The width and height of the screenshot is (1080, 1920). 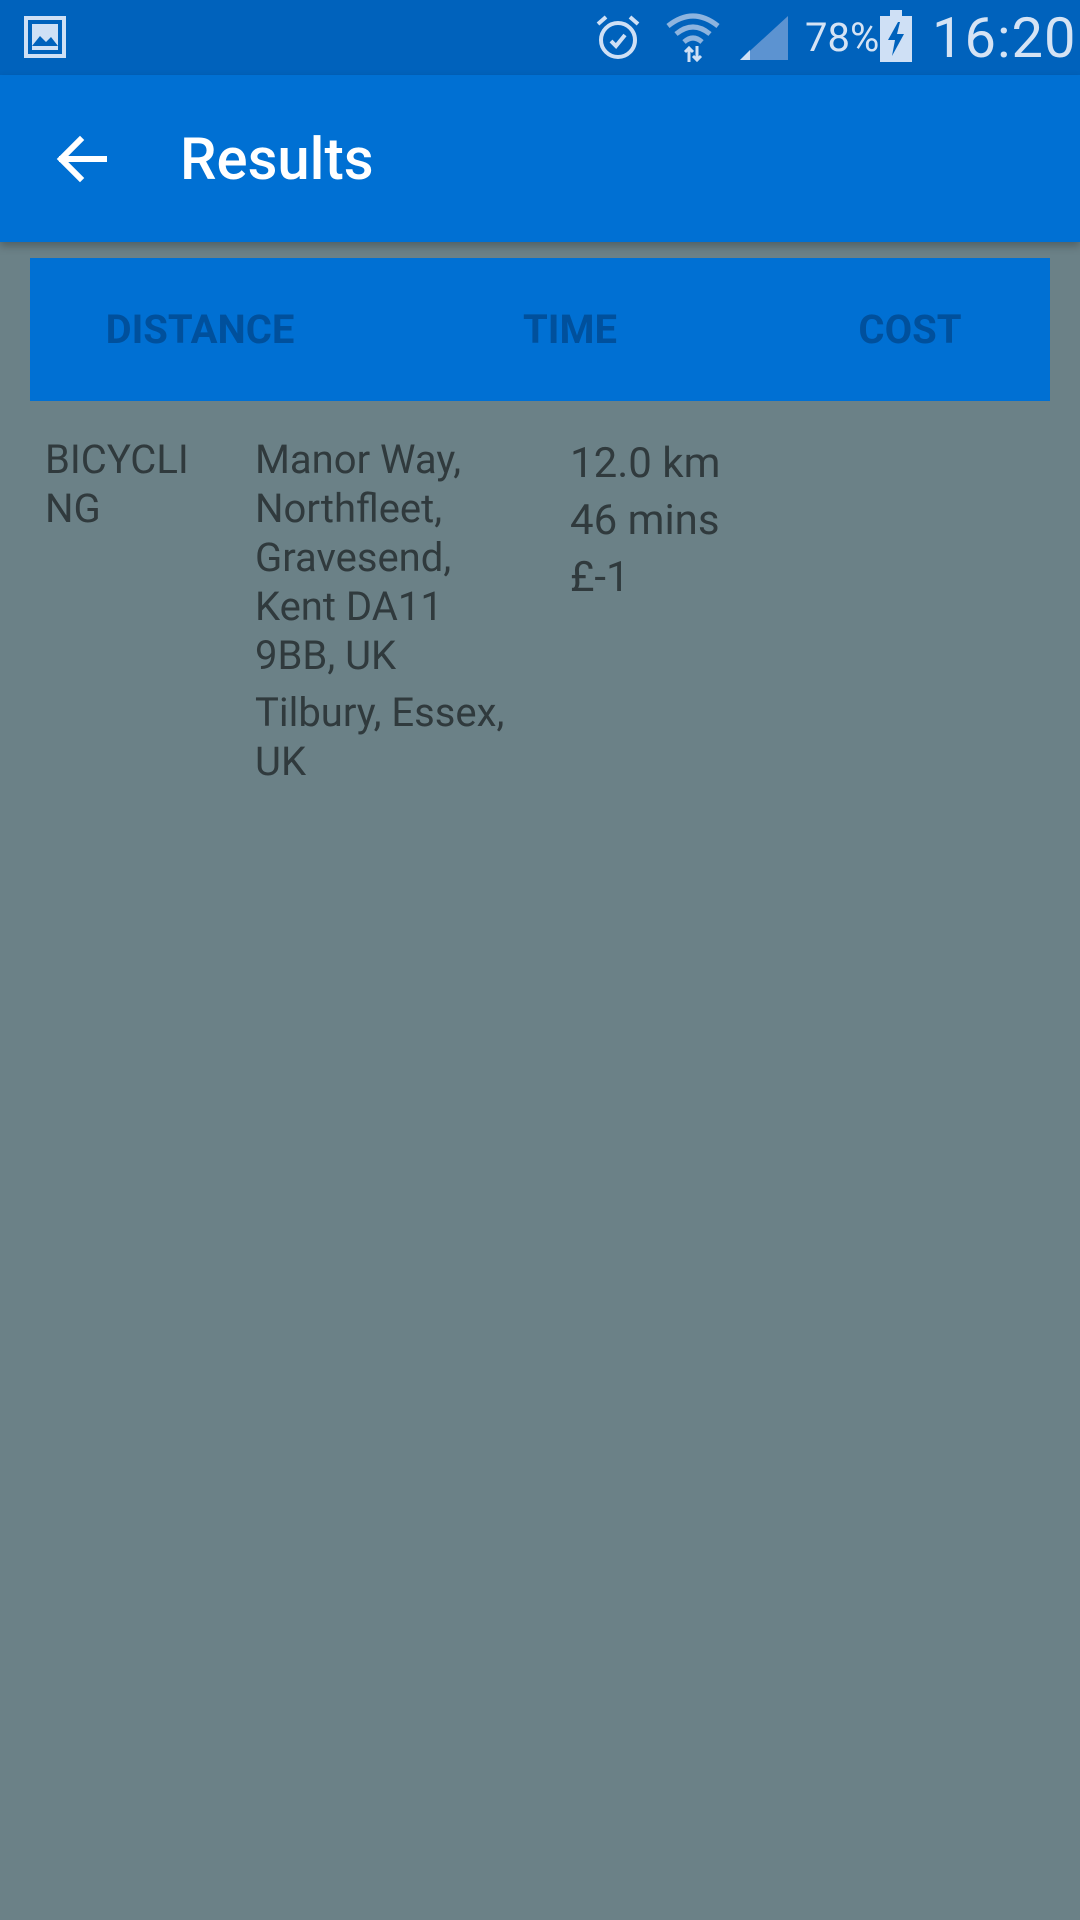 I want to click on tab-time: TIME, so click(x=570, y=329).